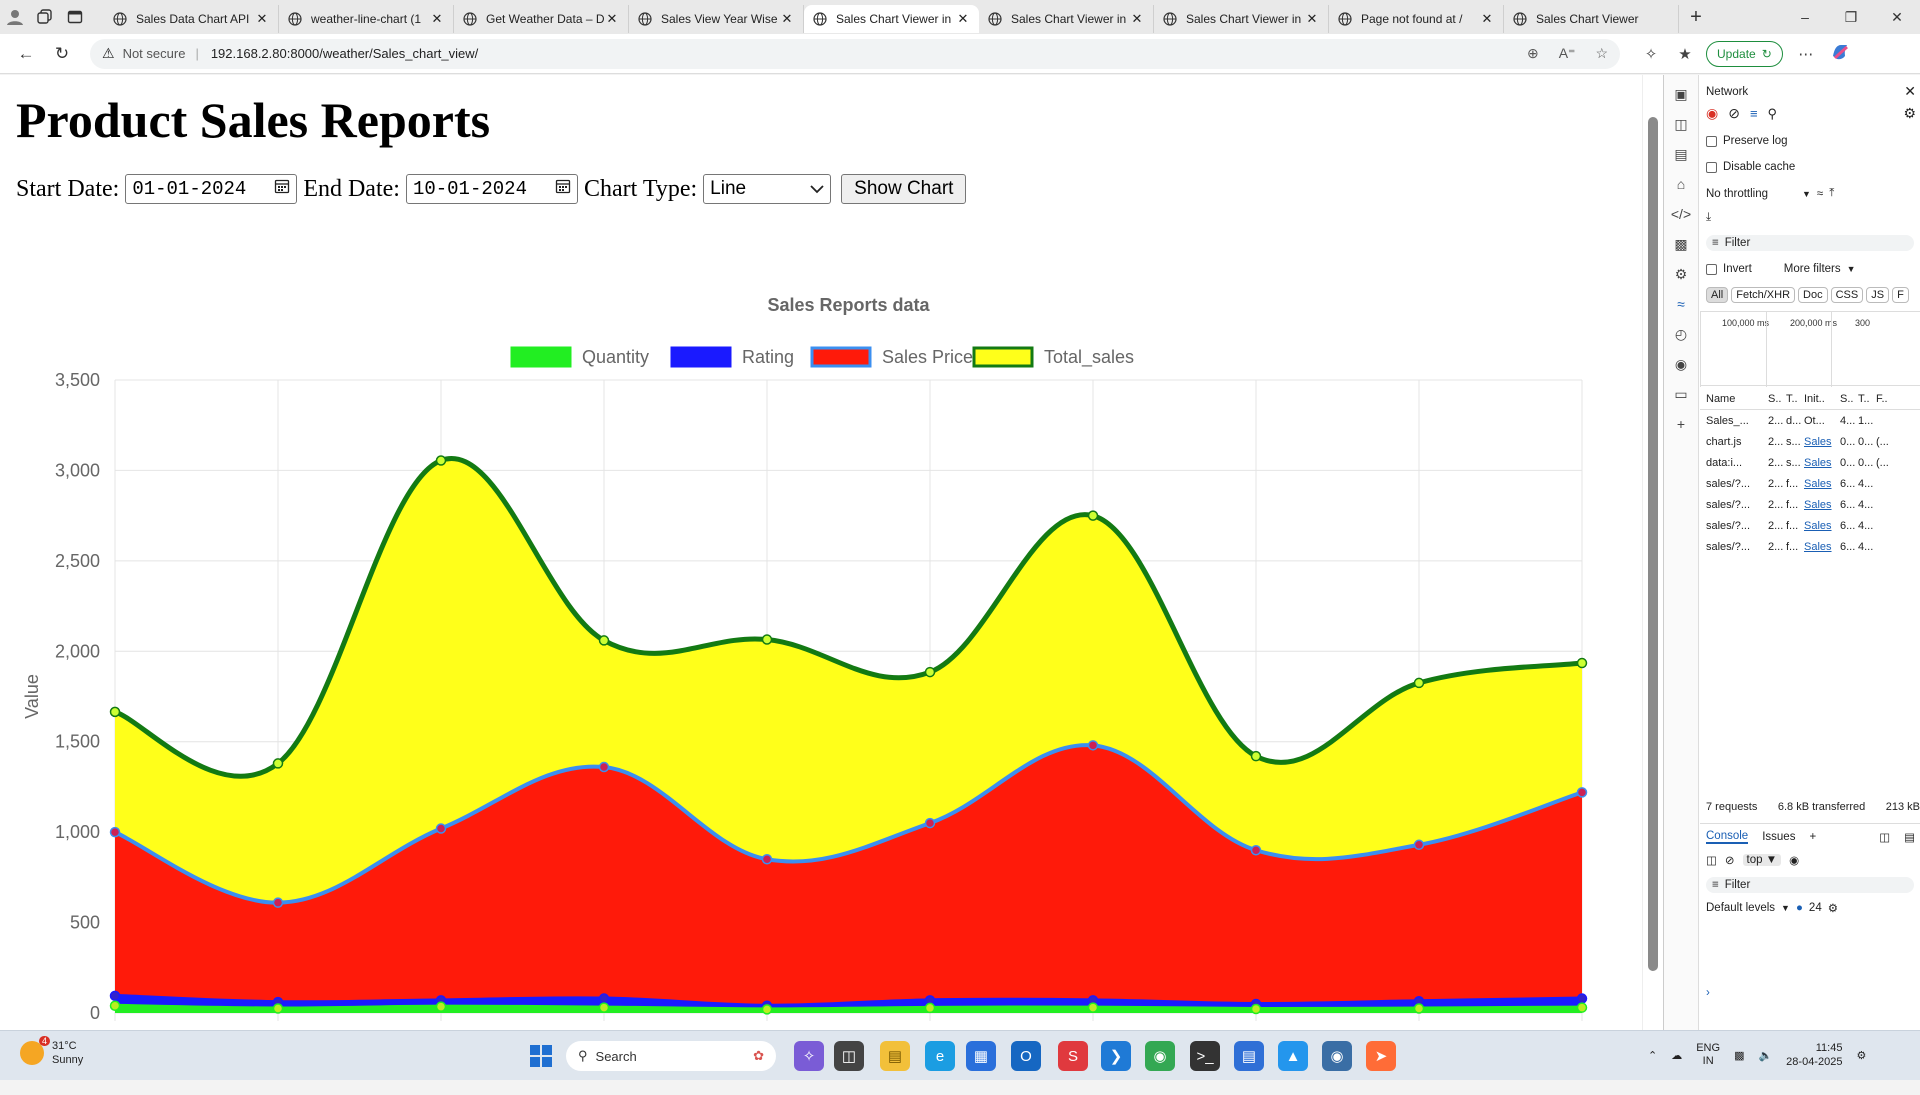 The height and width of the screenshot is (1095, 1920). What do you see at coordinates (1810, 243) in the screenshot?
I see `filter-input: ≡ Filter` at bounding box center [1810, 243].